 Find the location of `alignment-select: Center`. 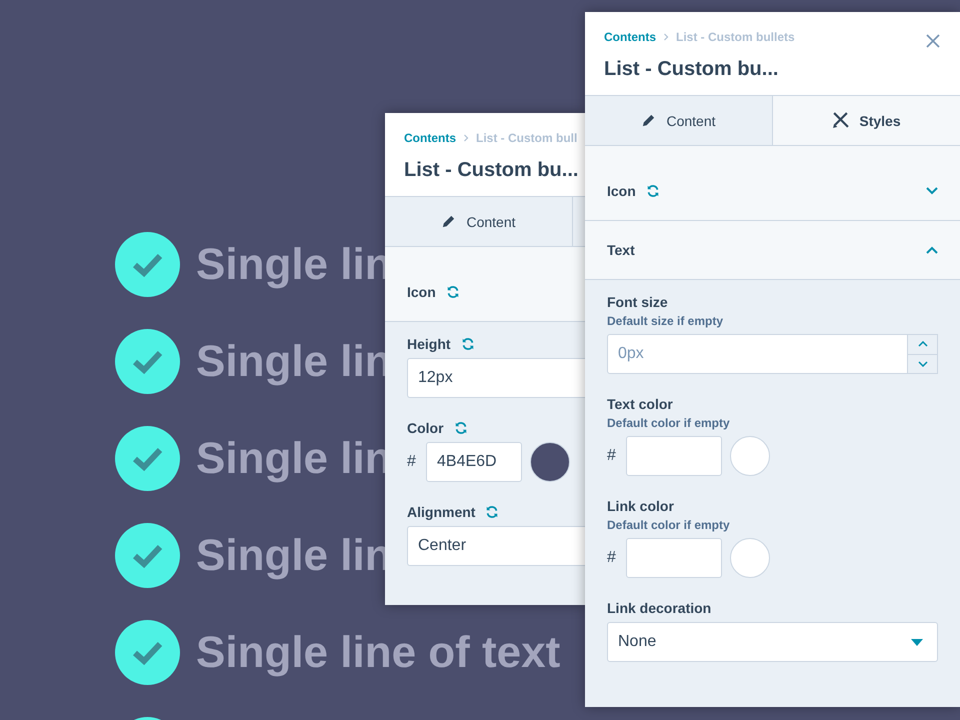

alignment-select: Center is located at coordinates (496, 546).